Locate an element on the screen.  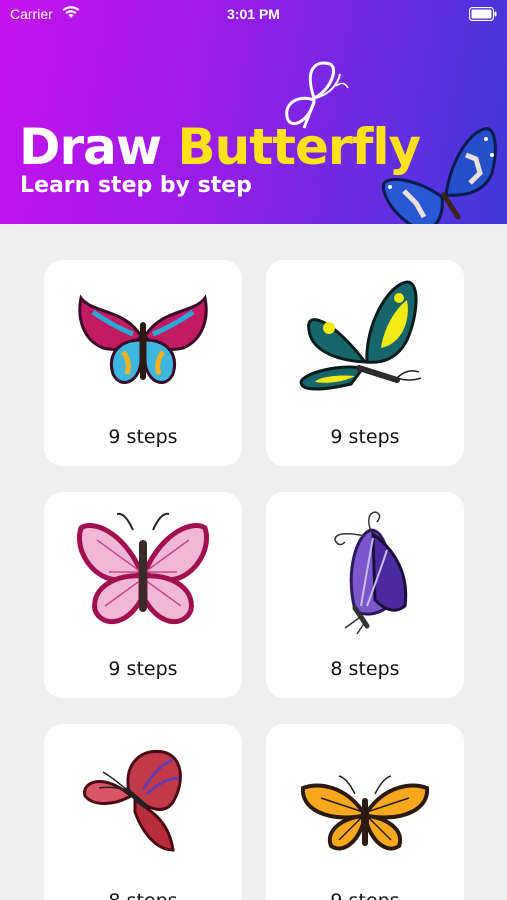
butterfly-pink-icon is located at coordinates (143, 580).